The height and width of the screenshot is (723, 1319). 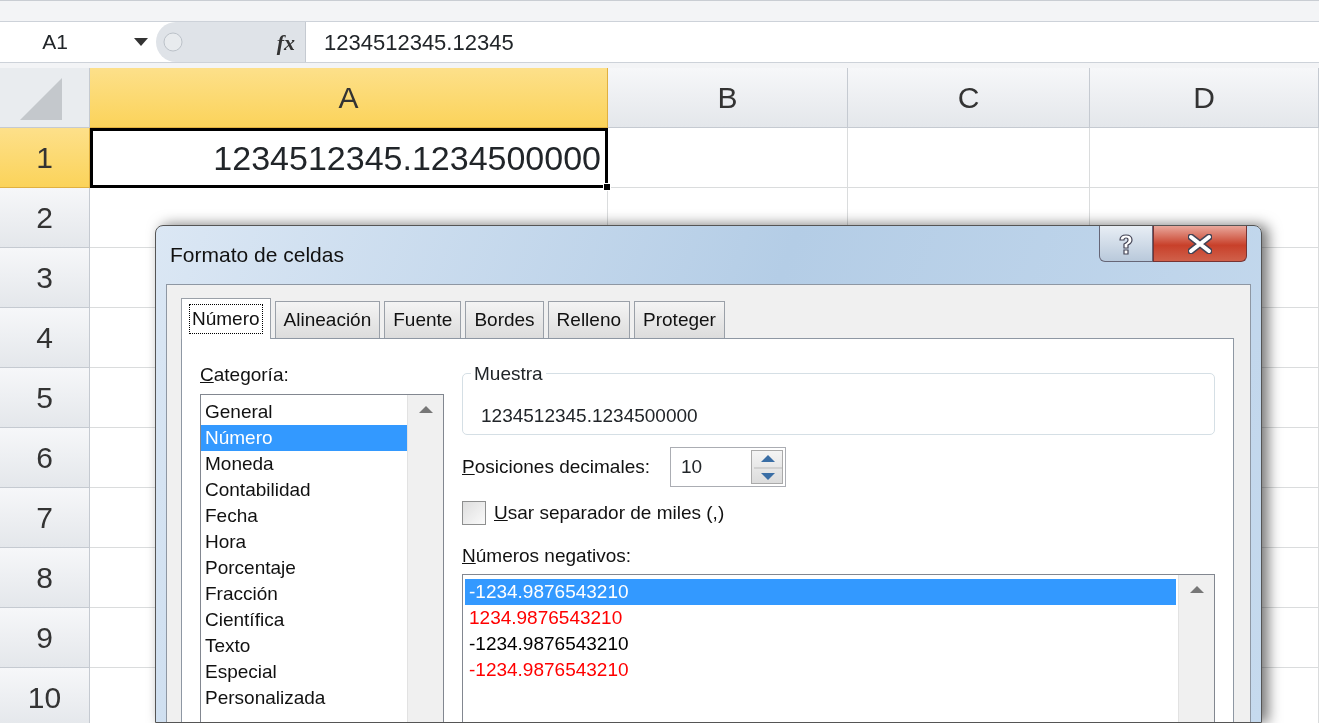 What do you see at coordinates (45, 338) in the screenshot?
I see `row-header: 4` at bounding box center [45, 338].